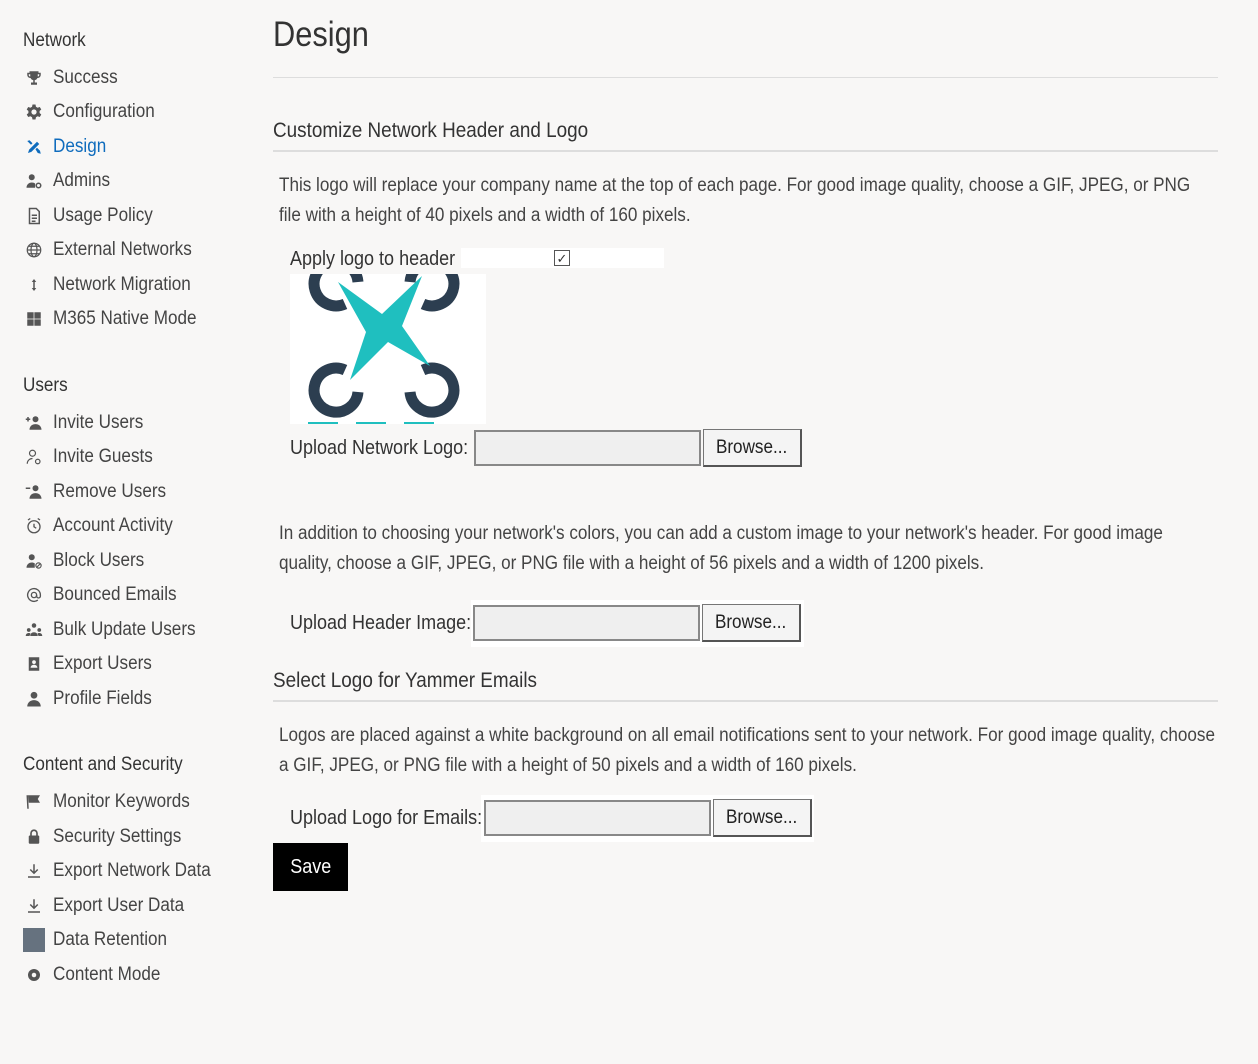 The image size is (1258, 1064). I want to click on network-logo-file-input, so click(587, 448).